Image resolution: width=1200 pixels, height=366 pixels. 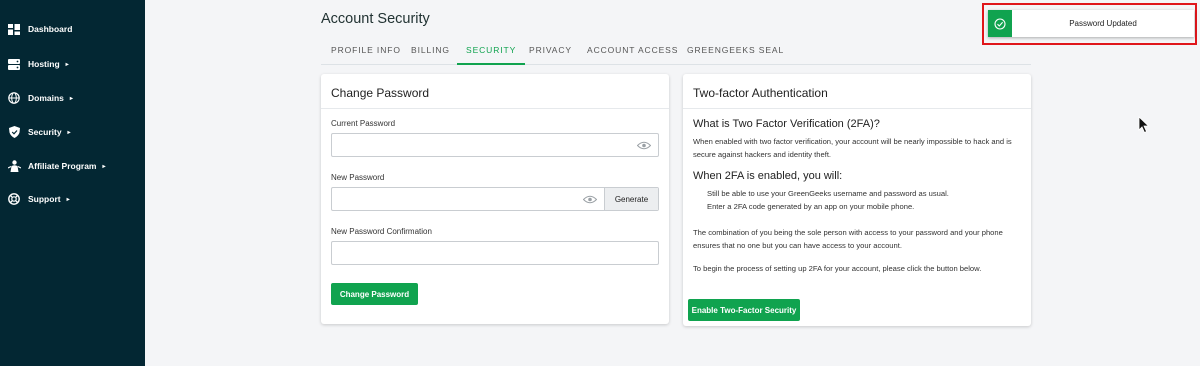 What do you see at coordinates (14, 166) in the screenshot?
I see `affiliate-icon` at bounding box center [14, 166].